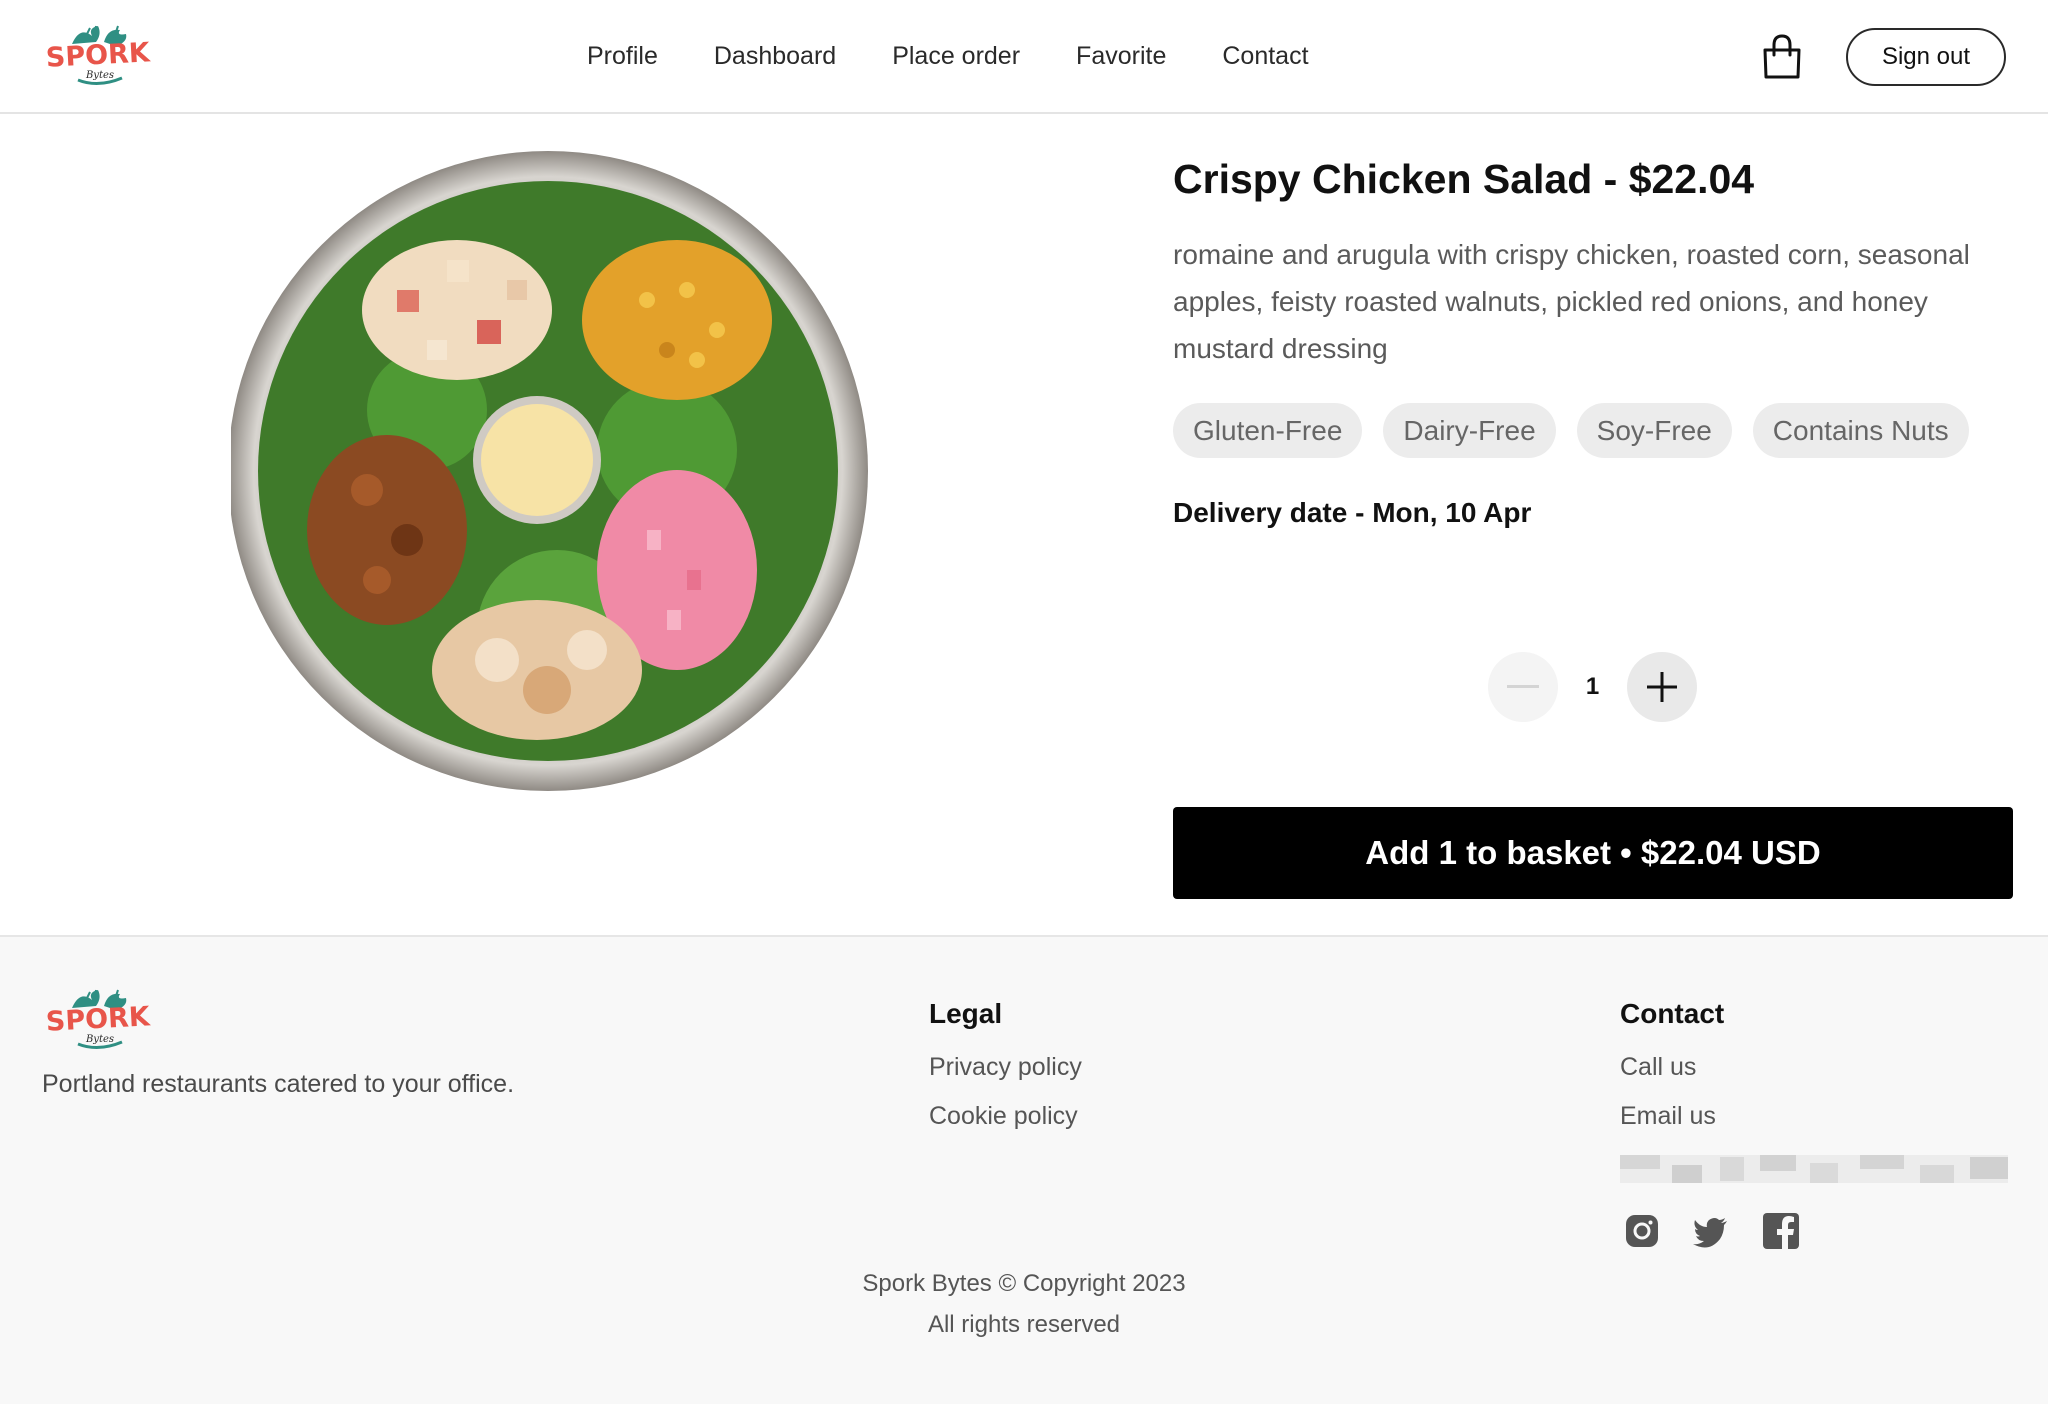 Image resolution: width=2048 pixels, height=1404 pixels. Describe the element at coordinates (775, 56) in the screenshot. I see `nav-dashboard: Dashboard` at that location.